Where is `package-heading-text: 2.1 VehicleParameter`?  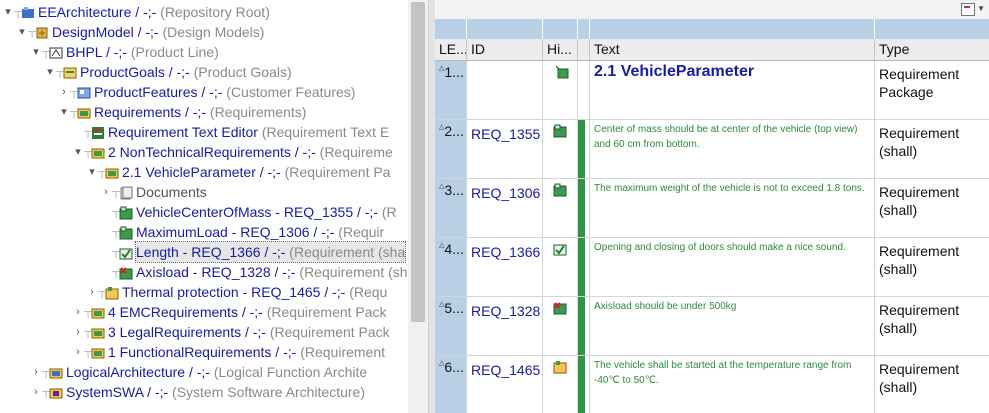 package-heading-text: 2.1 VehicleParameter is located at coordinates (732, 90).